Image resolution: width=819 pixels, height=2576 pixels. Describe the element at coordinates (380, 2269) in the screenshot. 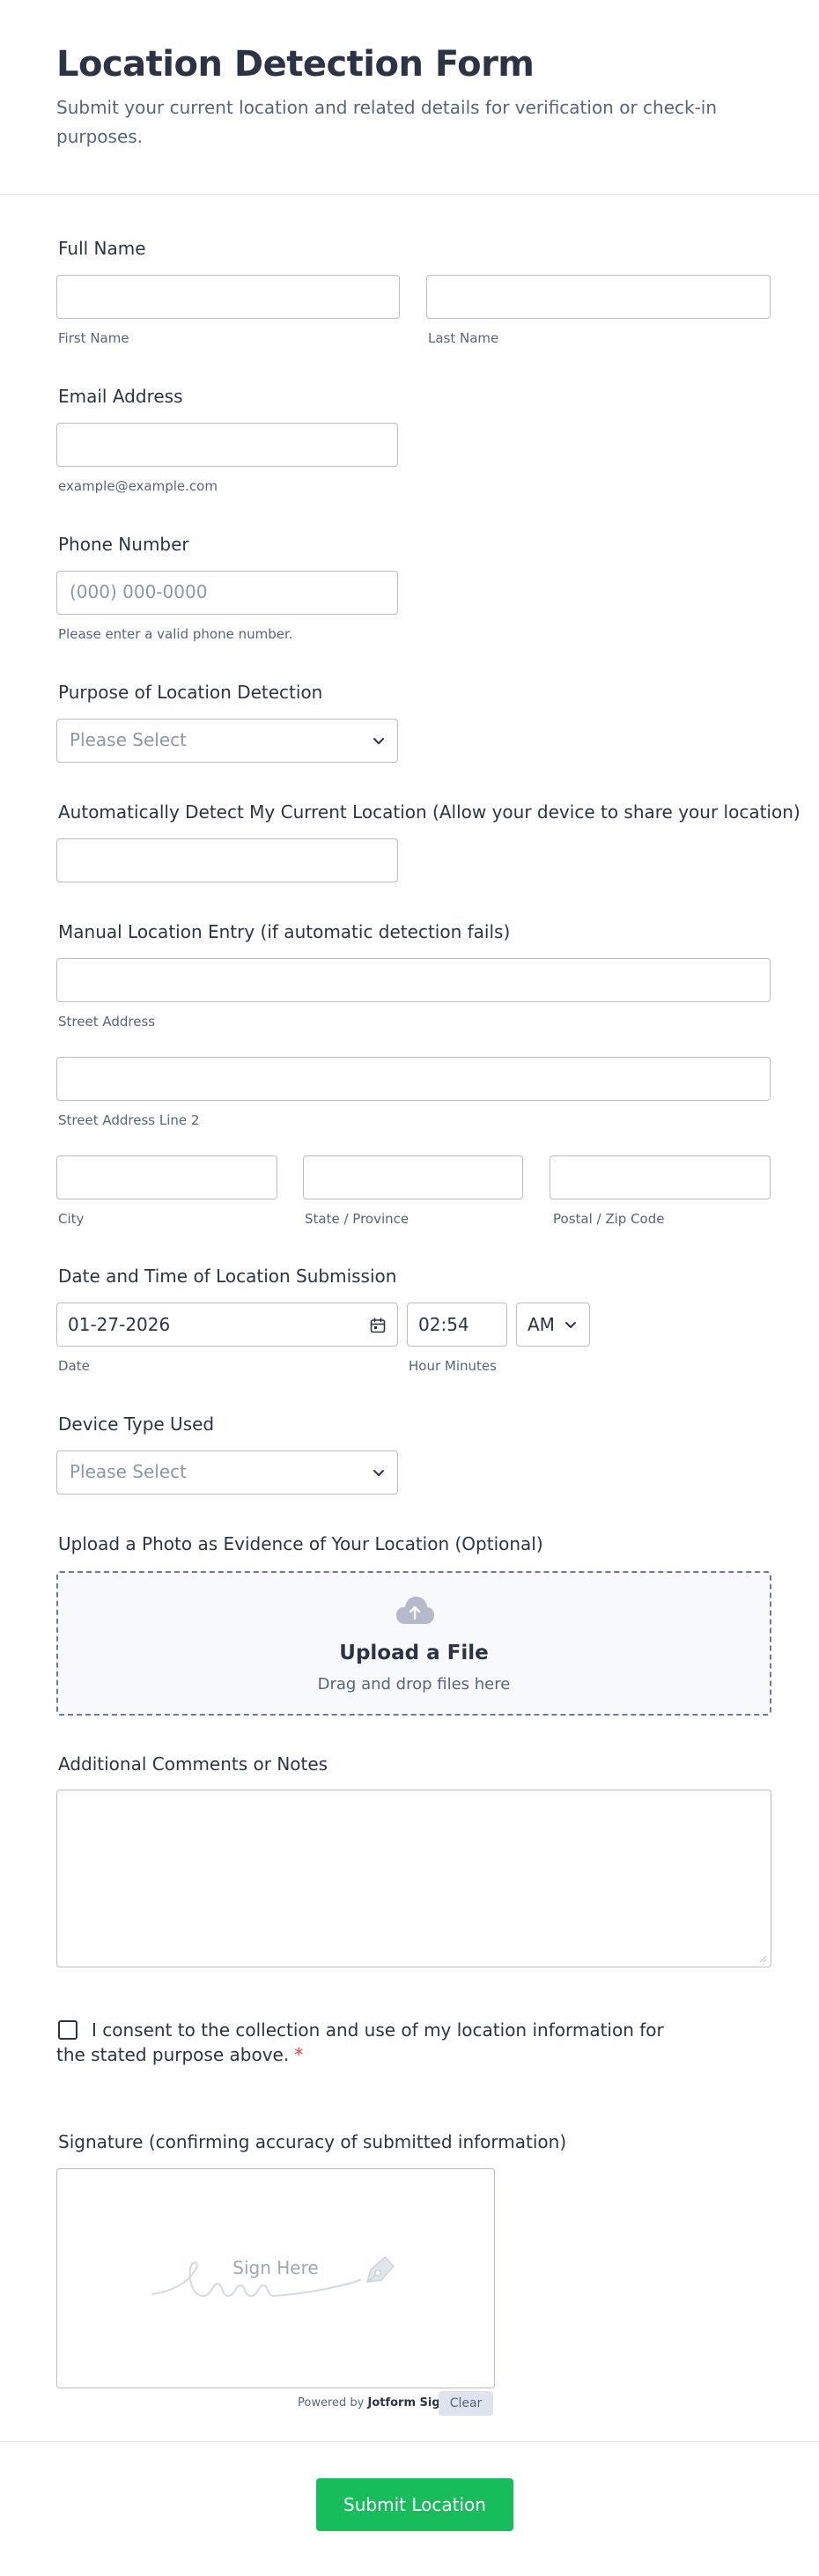

I see `pen-icon` at that location.